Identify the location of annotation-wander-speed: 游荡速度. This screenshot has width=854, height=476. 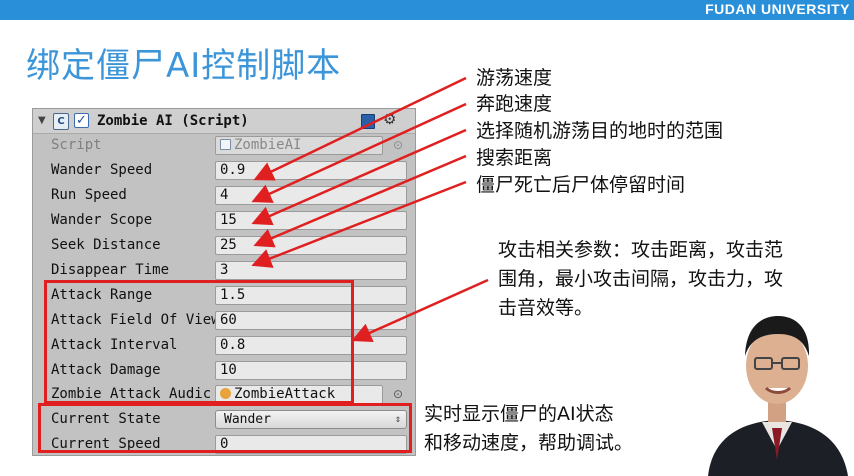
(514, 78).